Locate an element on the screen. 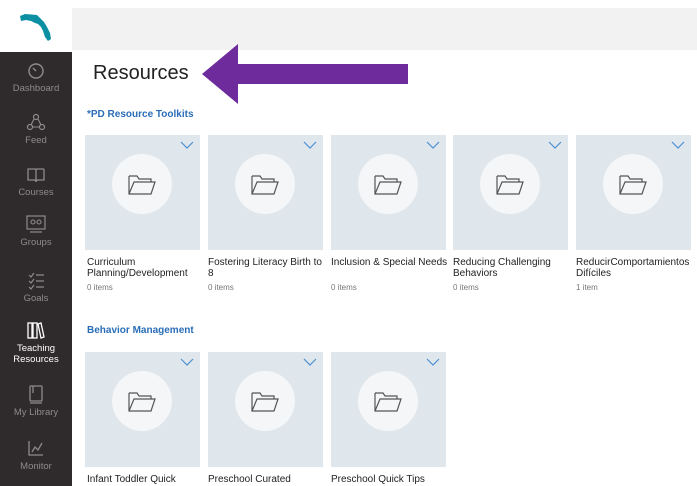 The width and height of the screenshot is (697, 486). annotation-arrow-icon is located at coordinates (305, 74).